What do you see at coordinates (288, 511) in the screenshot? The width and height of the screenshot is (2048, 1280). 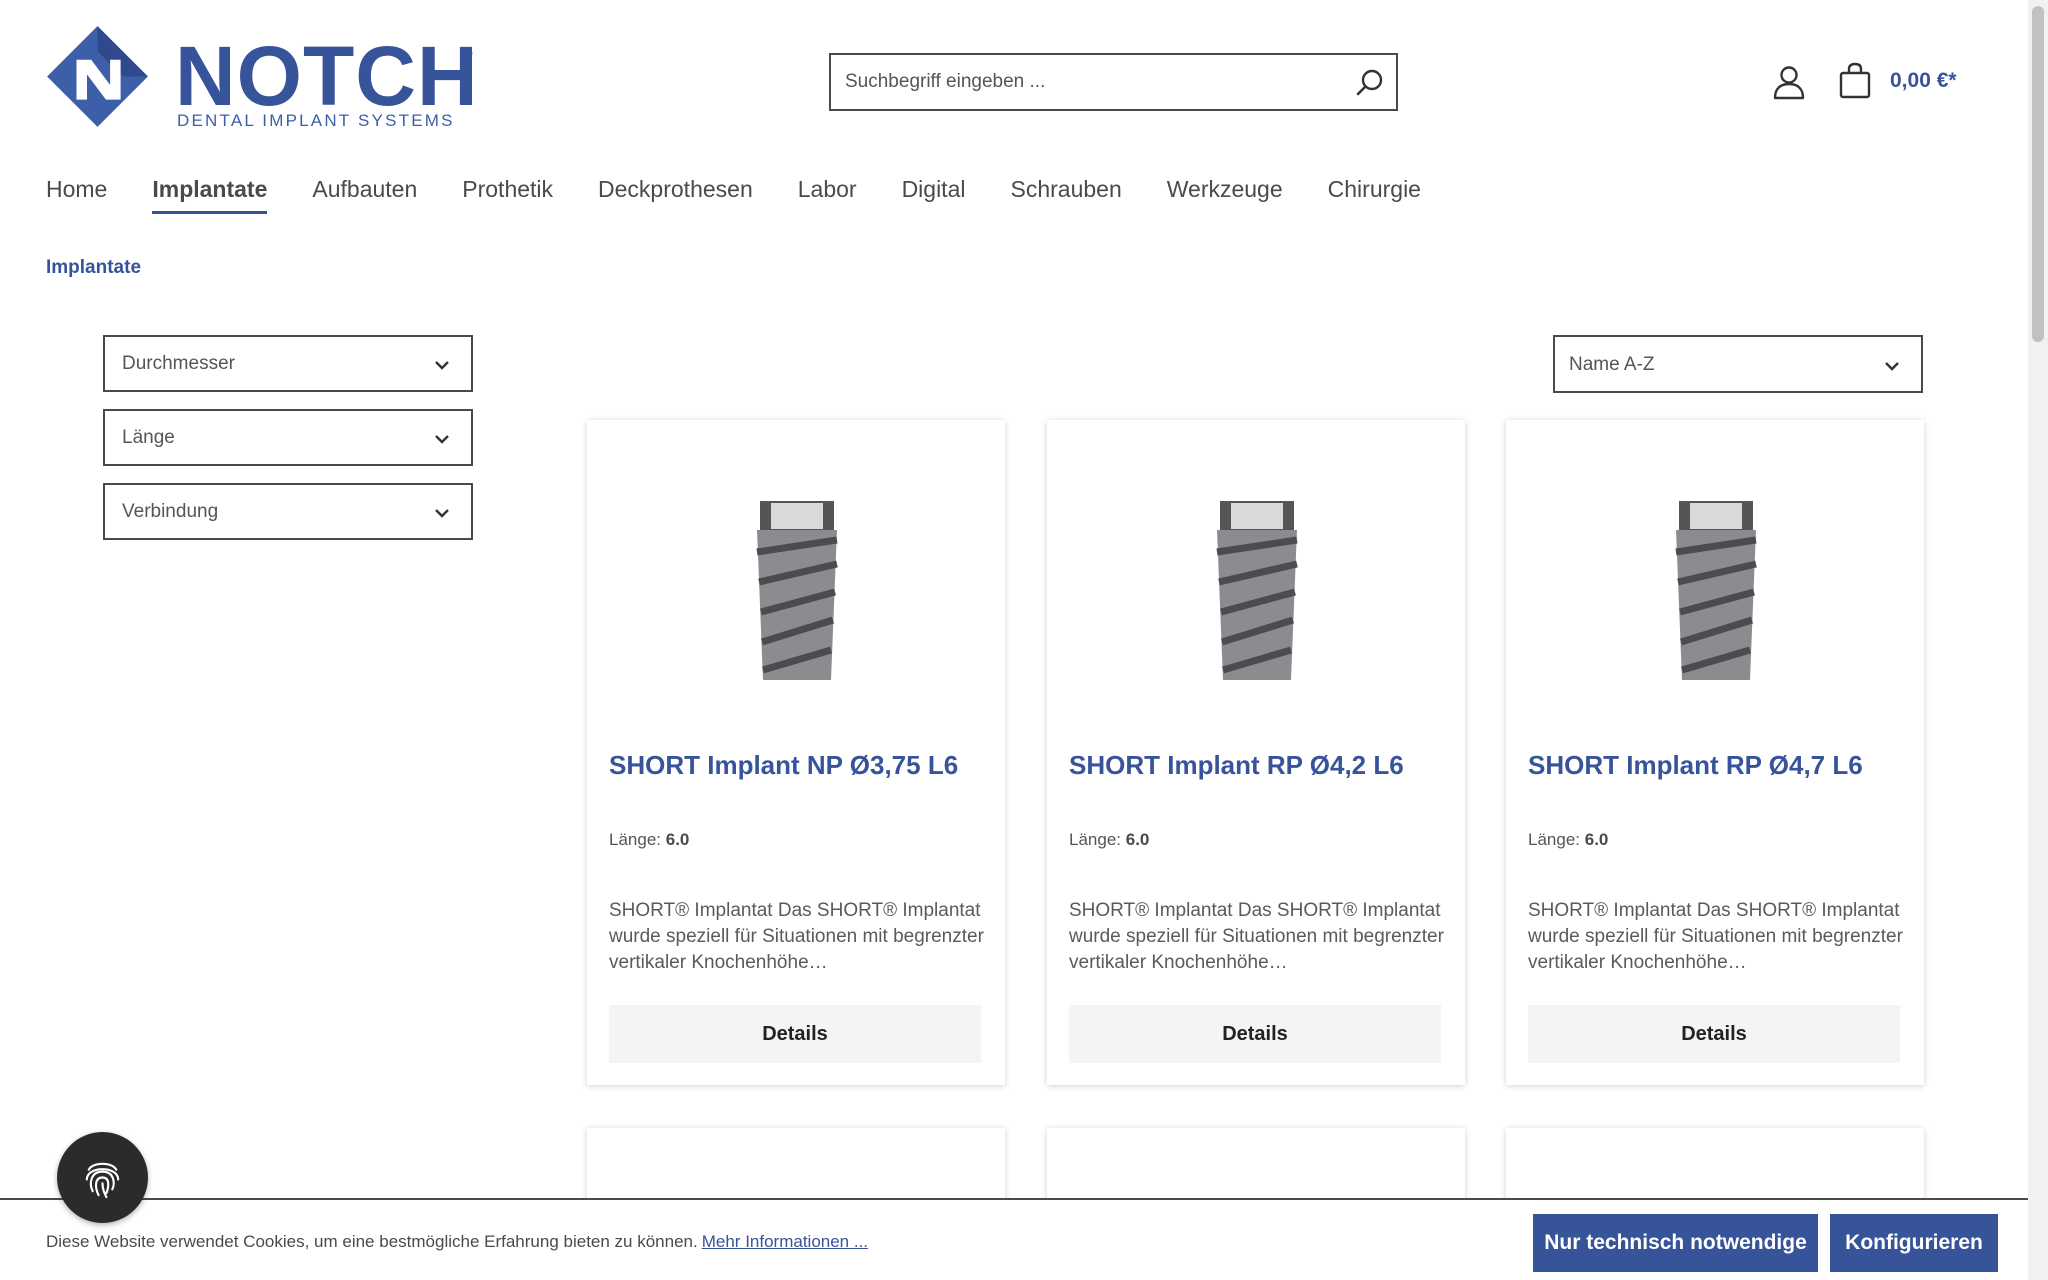 I see `filter-verbindung: Verbindung` at bounding box center [288, 511].